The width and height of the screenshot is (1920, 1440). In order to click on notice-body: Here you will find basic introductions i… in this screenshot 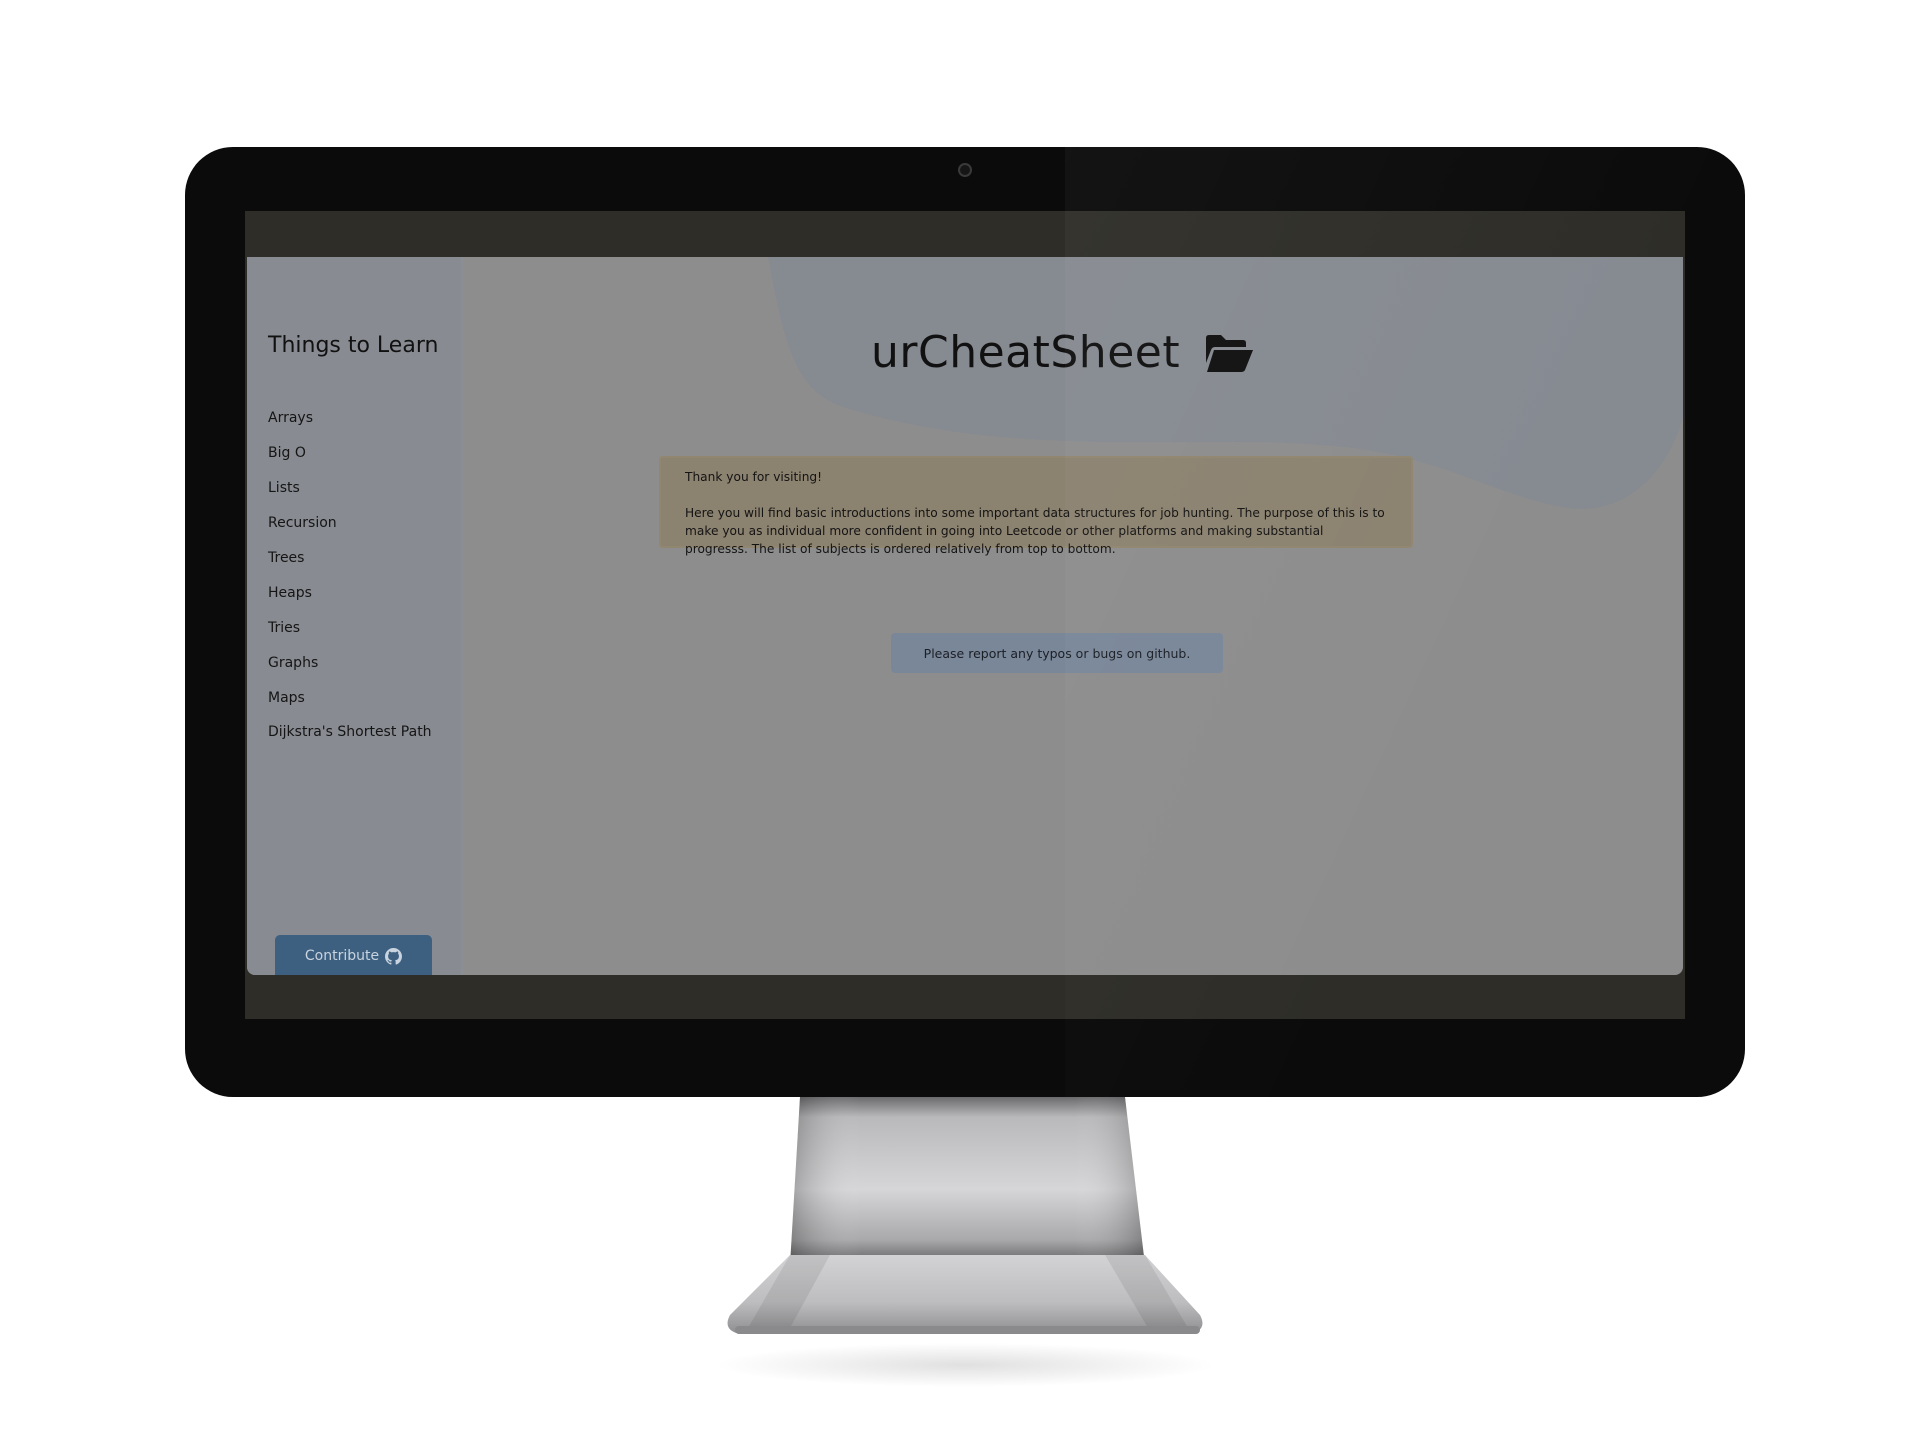, I will do `click(1035, 531)`.